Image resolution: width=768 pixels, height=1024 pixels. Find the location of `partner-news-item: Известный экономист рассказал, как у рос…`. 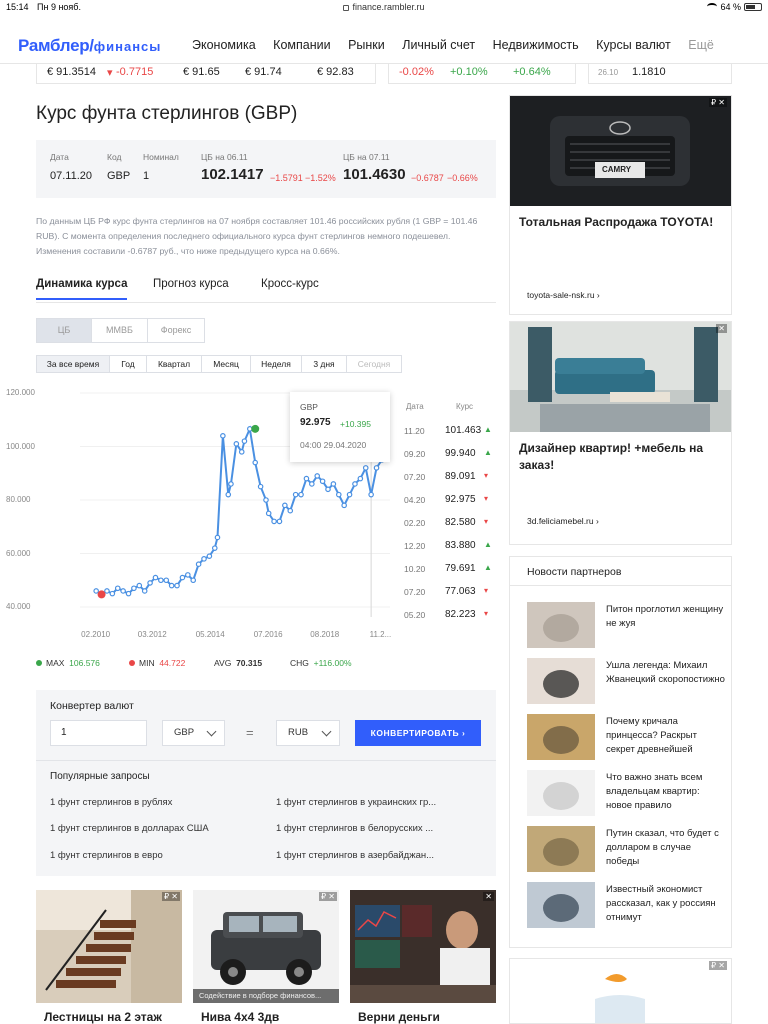

partner-news-item: Известный экономист рассказал, как у рос… is located at coordinates (627, 905).